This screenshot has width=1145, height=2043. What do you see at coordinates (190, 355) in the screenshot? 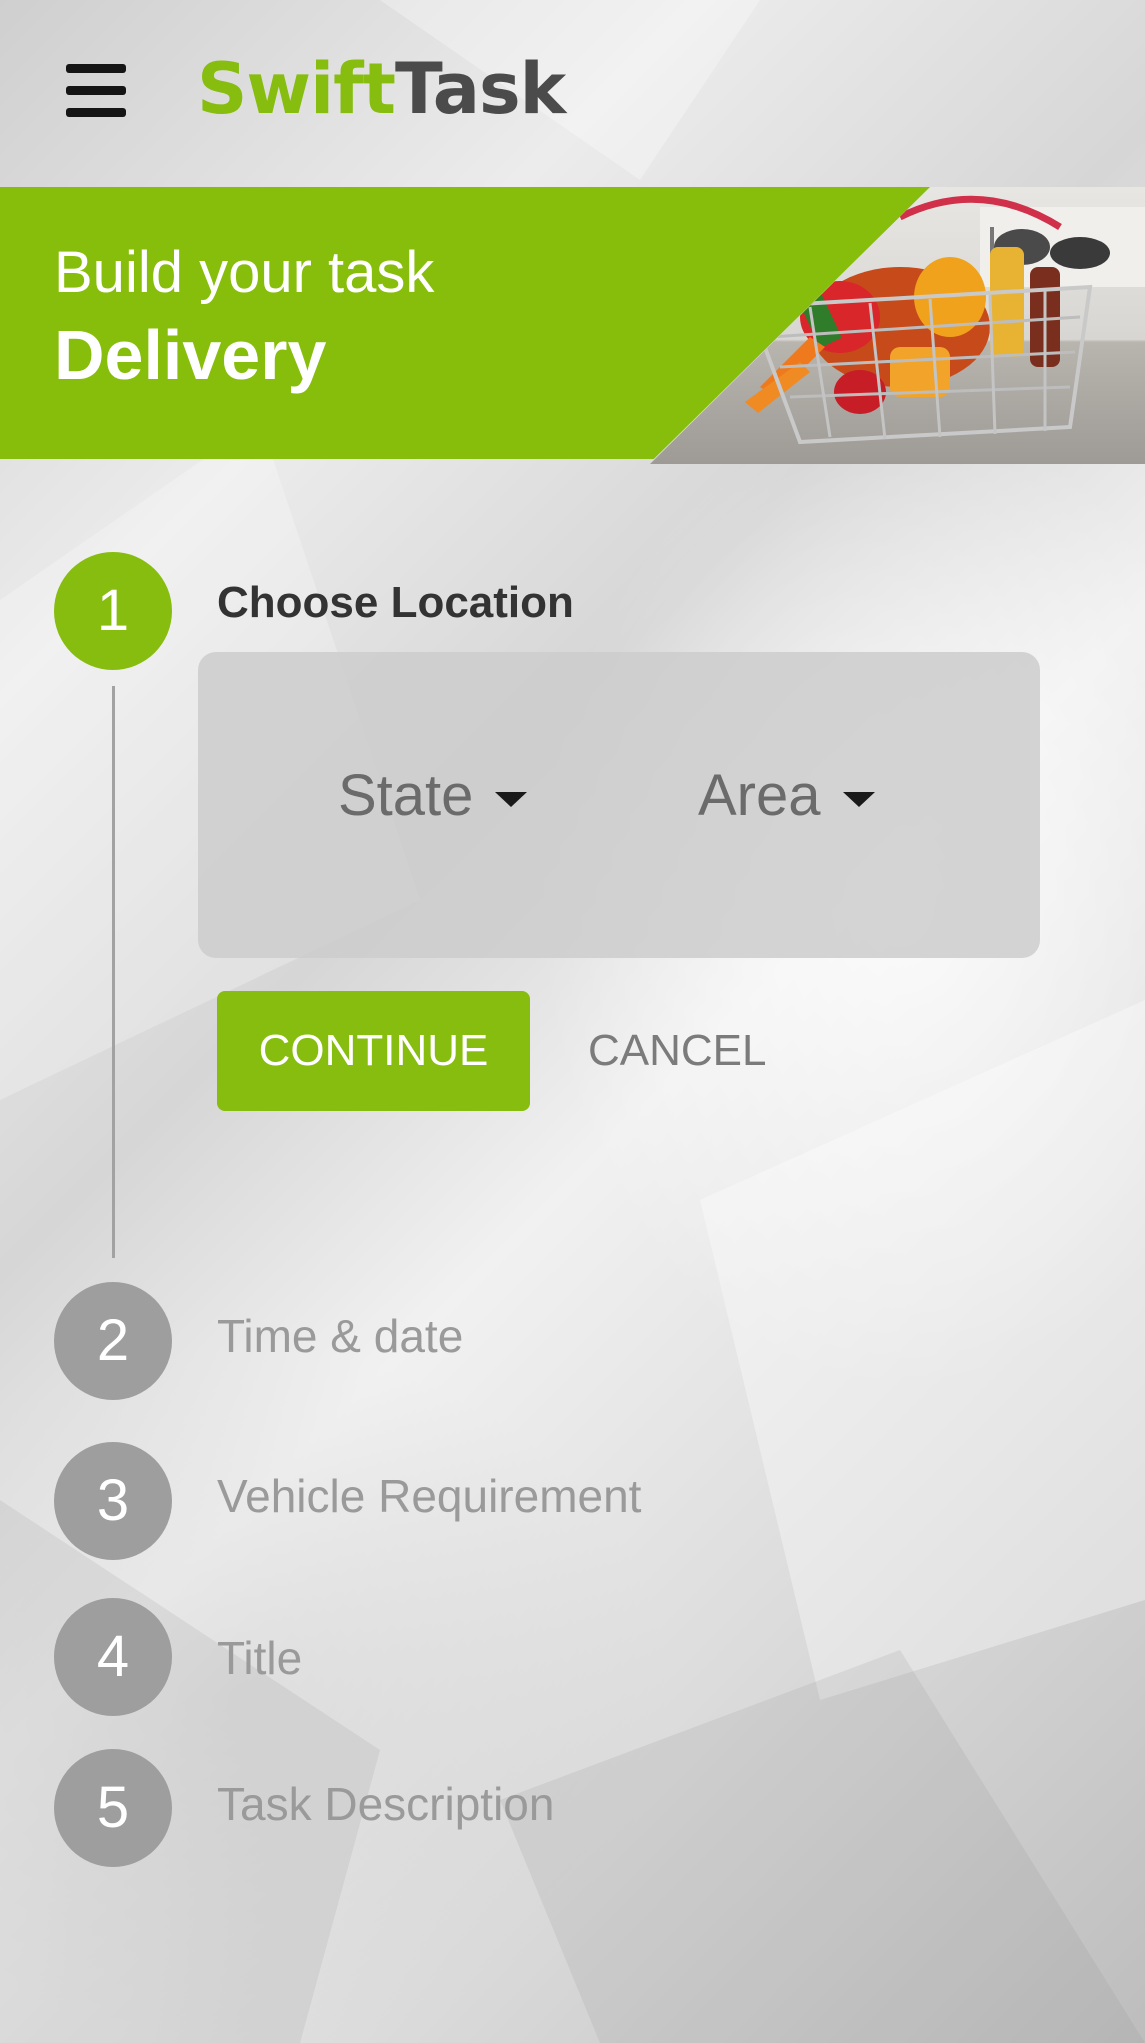
I see `banner-title: Delivery` at bounding box center [190, 355].